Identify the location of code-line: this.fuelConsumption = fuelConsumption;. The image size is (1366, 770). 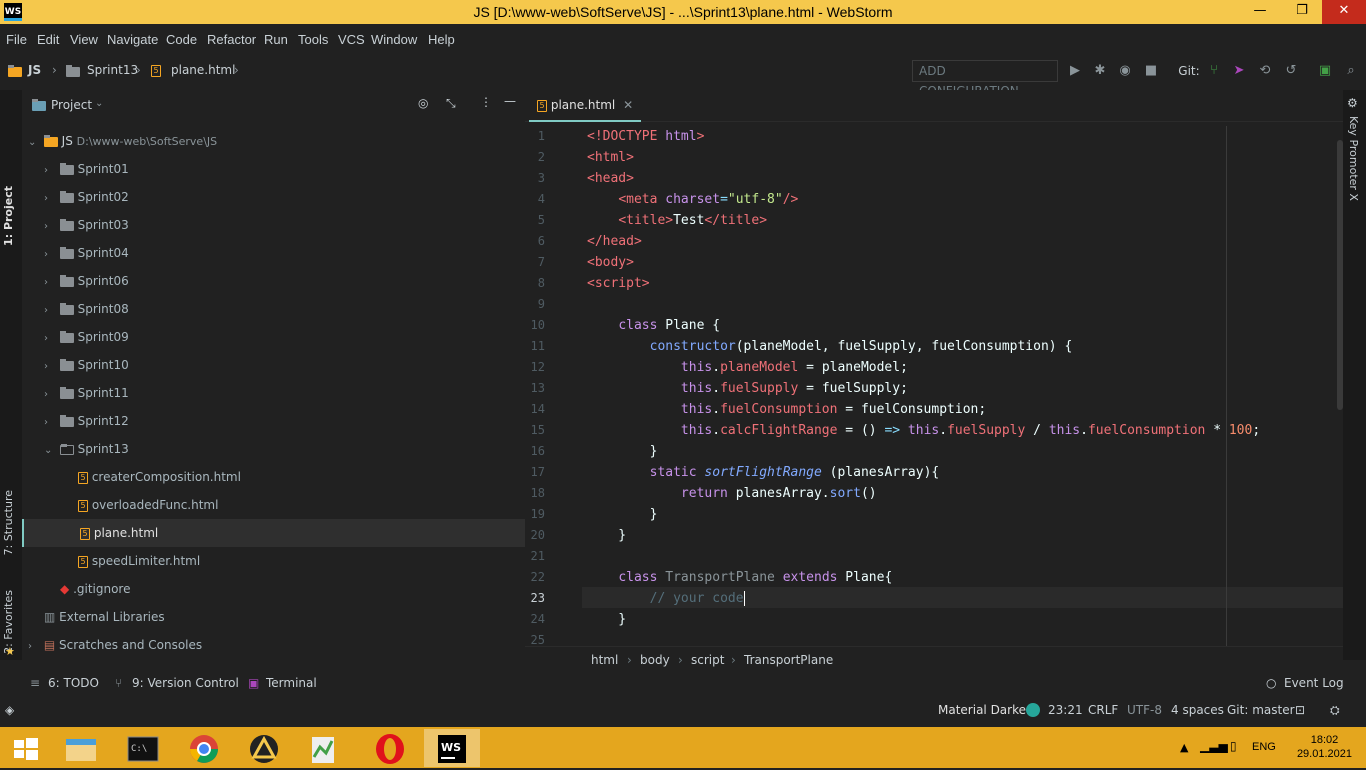
(833, 409).